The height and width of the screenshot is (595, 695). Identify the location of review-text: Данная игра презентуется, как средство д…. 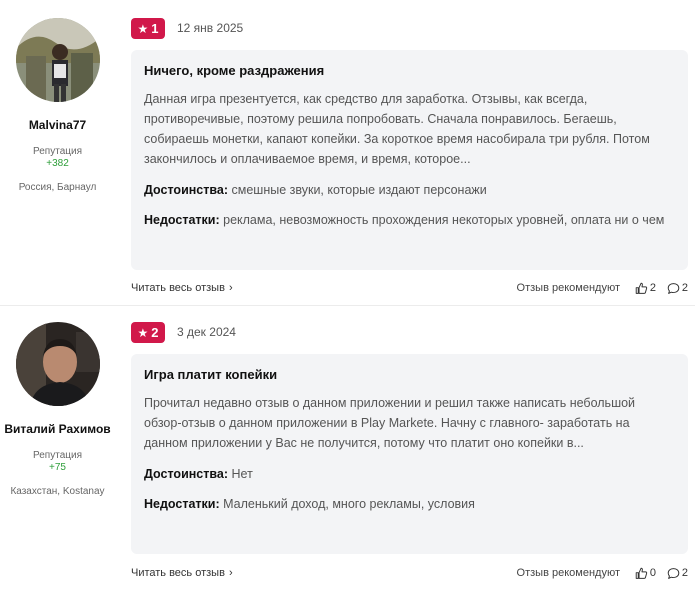
(397, 129).